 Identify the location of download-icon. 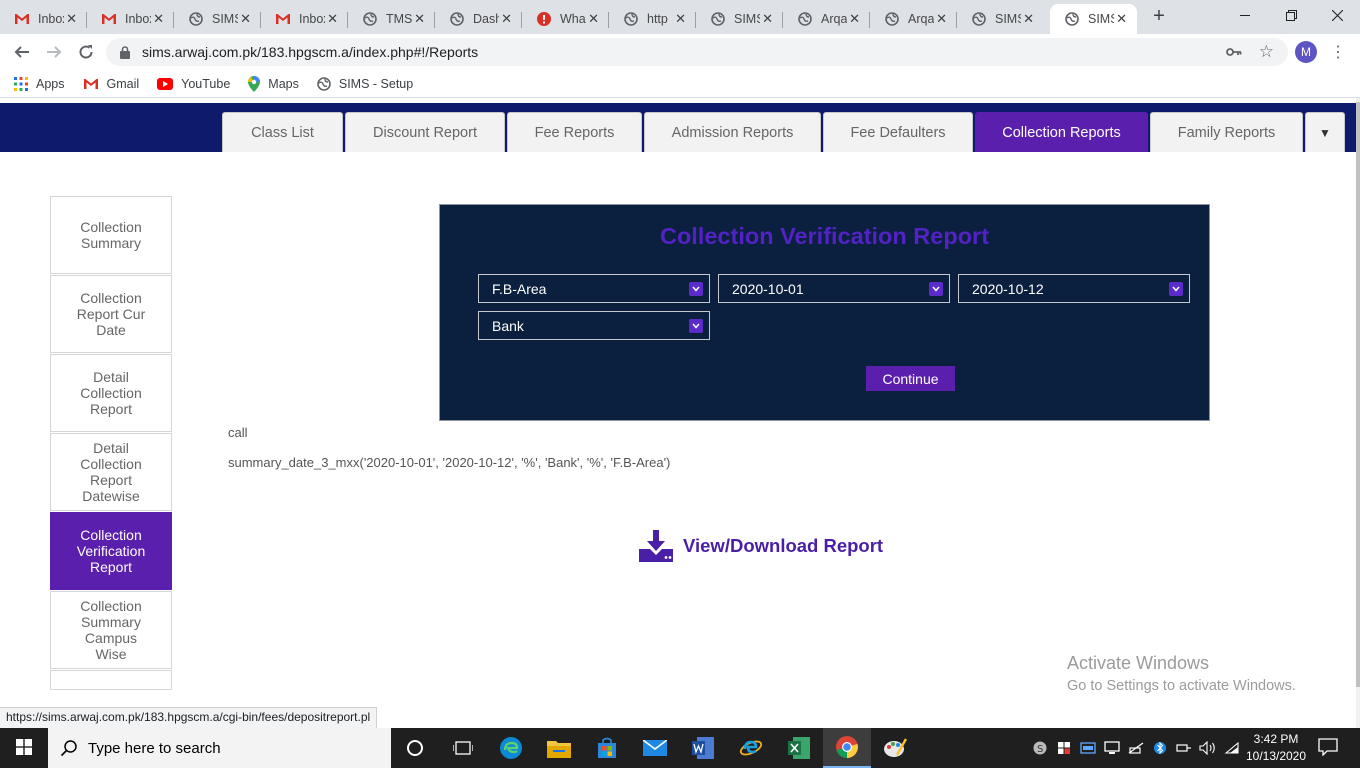
(656, 546).